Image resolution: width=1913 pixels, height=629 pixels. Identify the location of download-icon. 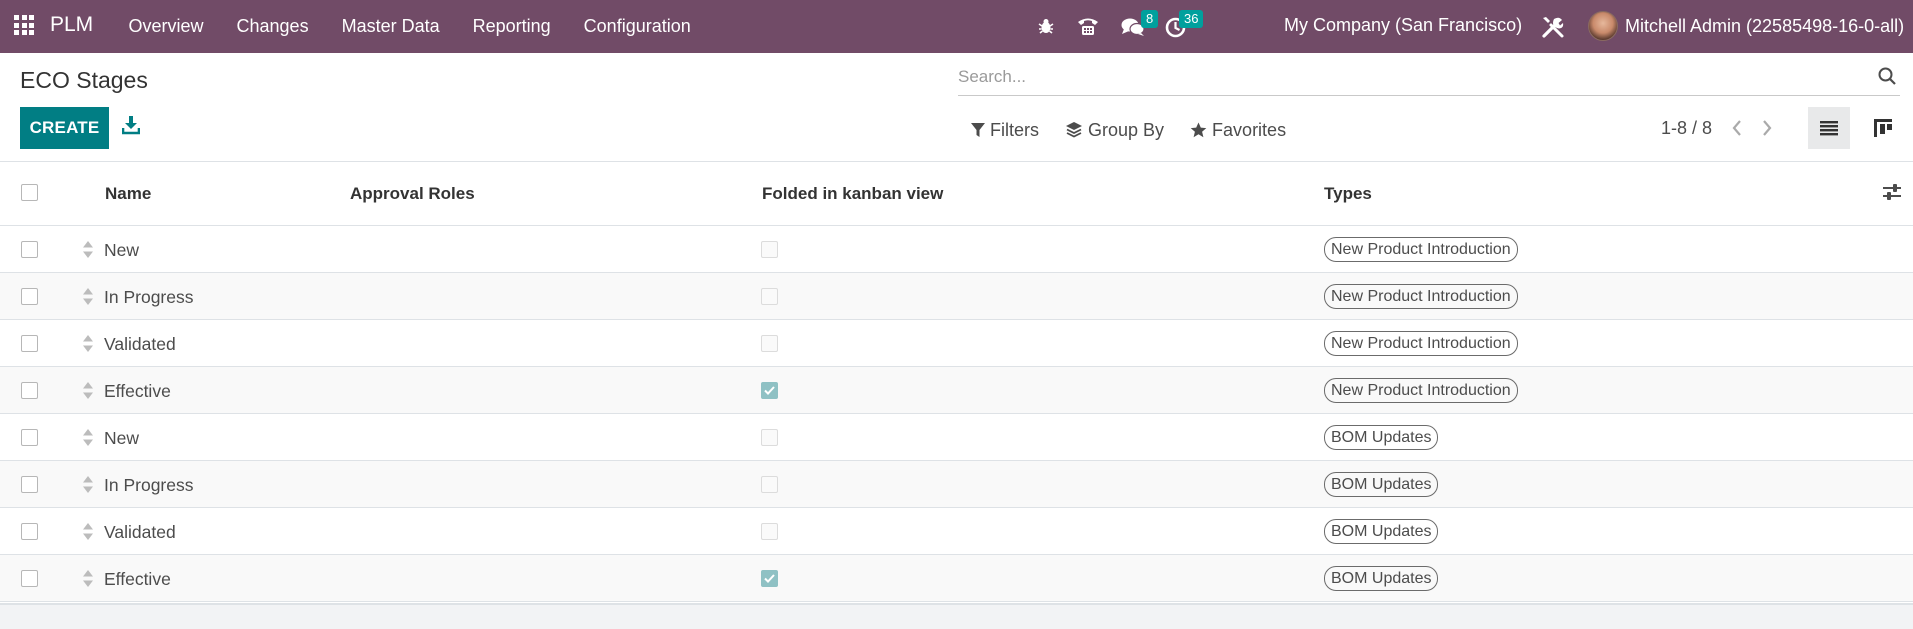
(131, 126).